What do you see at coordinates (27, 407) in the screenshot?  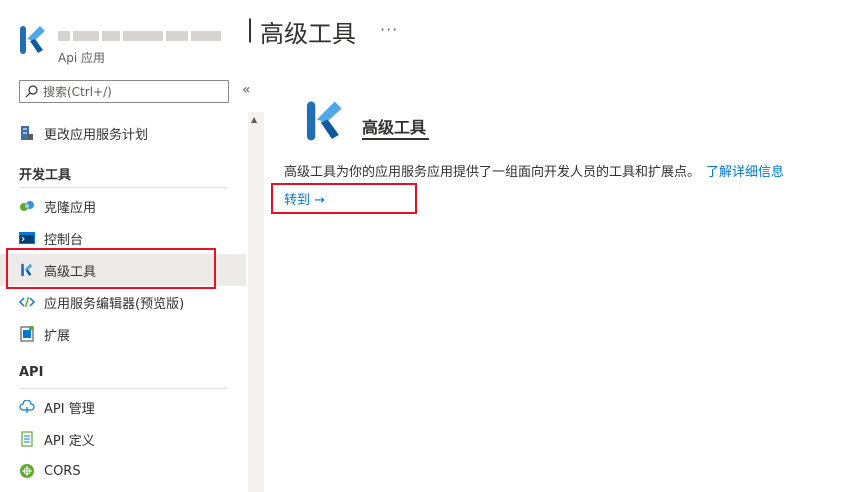 I see `api-management-icon` at bounding box center [27, 407].